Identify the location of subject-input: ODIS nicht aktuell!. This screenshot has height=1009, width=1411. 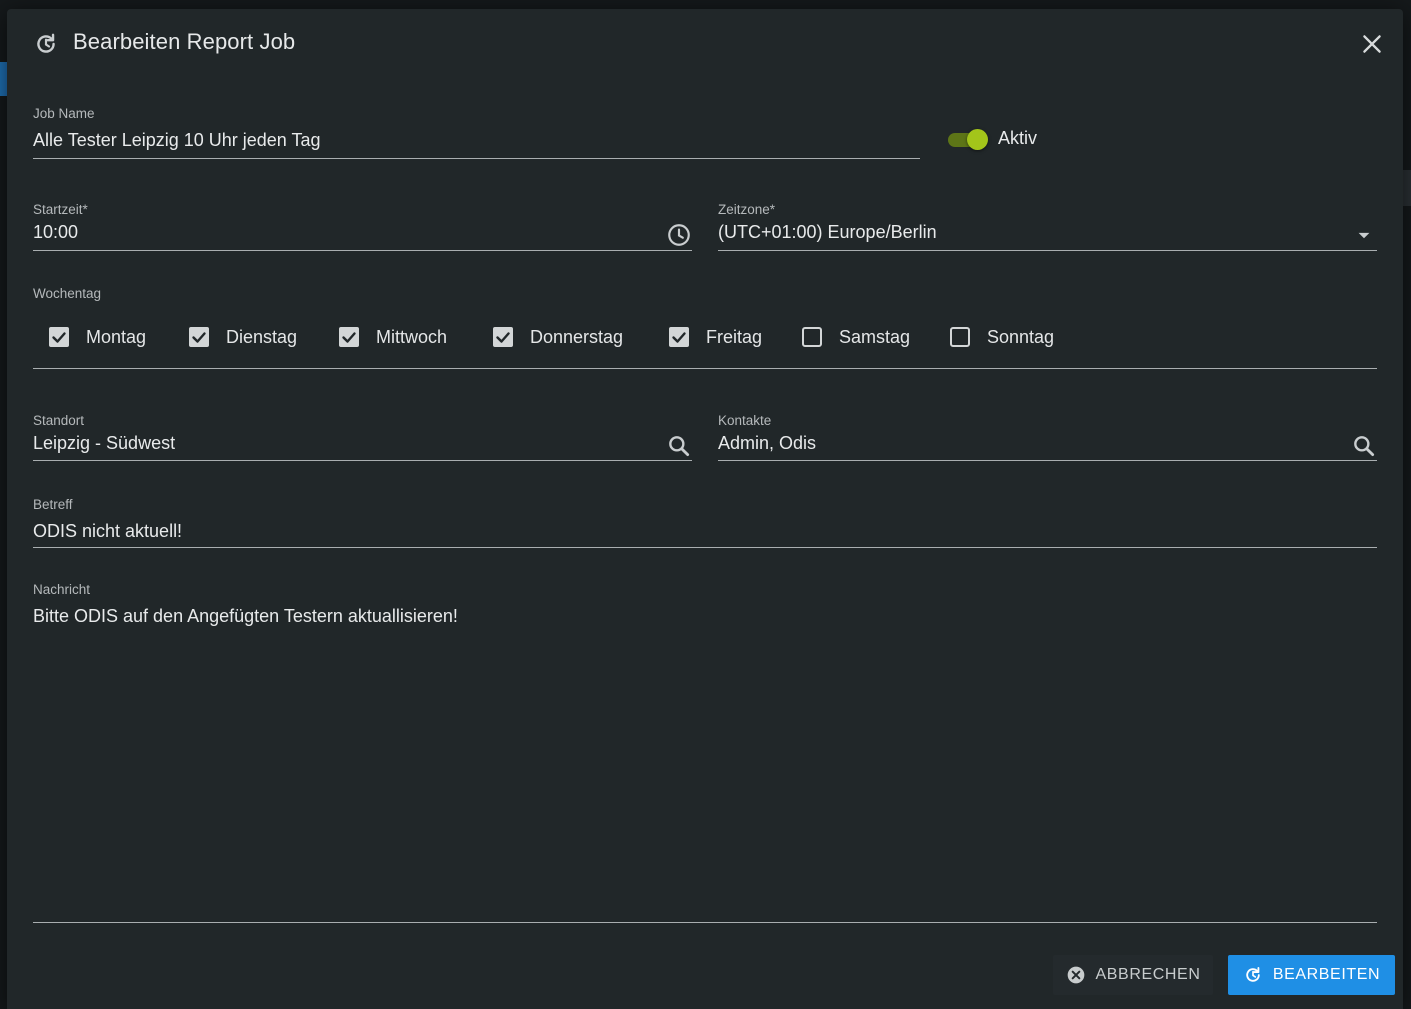
(107, 531).